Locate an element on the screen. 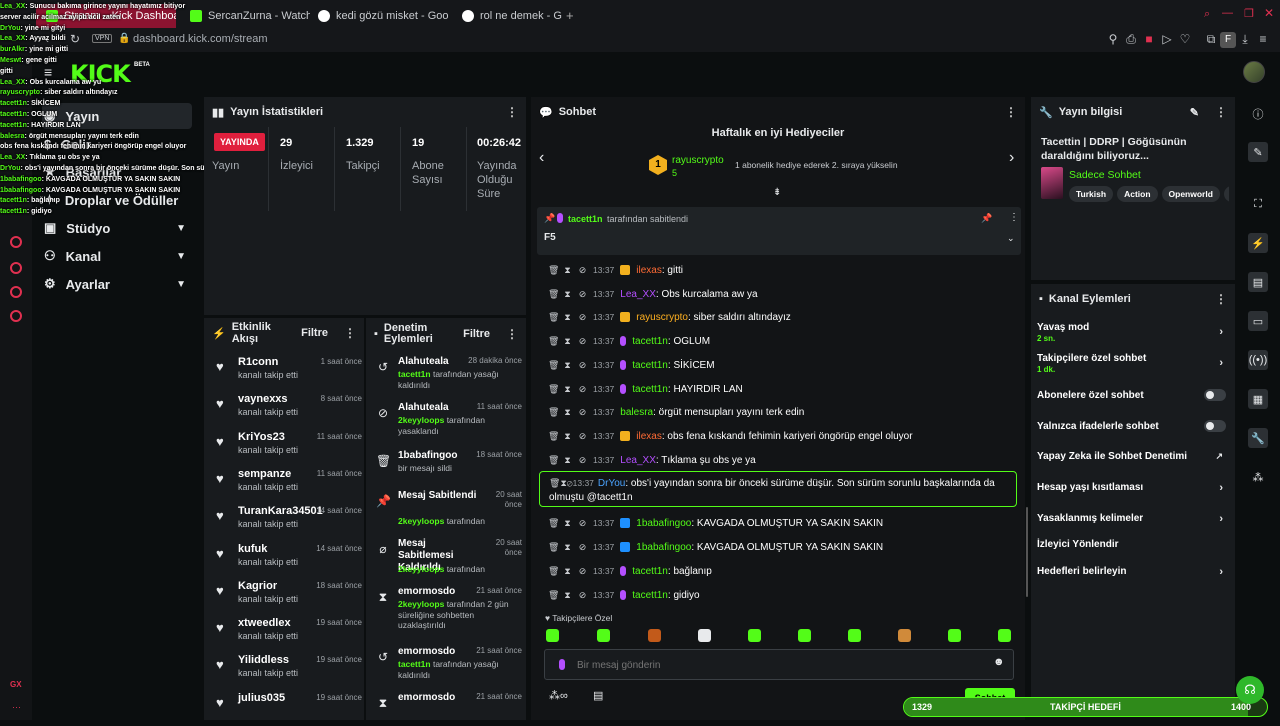 The height and width of the screenshot is (726, 1280). activity-item: ♥ vaynexxs kanalı takip etti 8 saat önce is located at coordinates (287, 409).